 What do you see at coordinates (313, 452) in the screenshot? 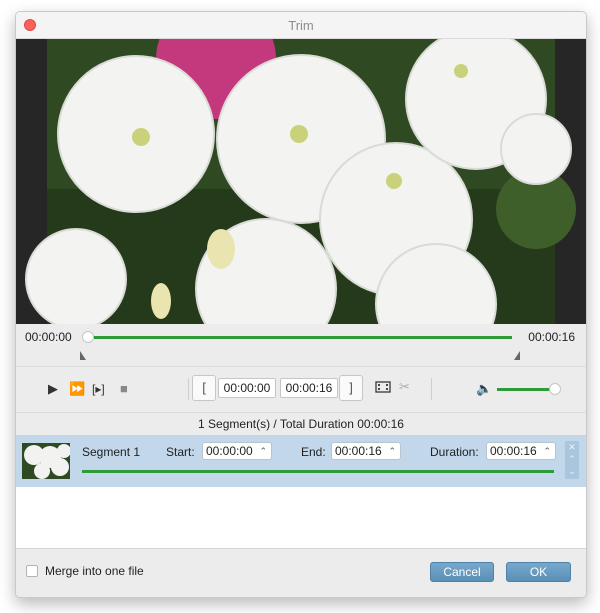
I see `end-label: End:` at bounding box center [313, 452].